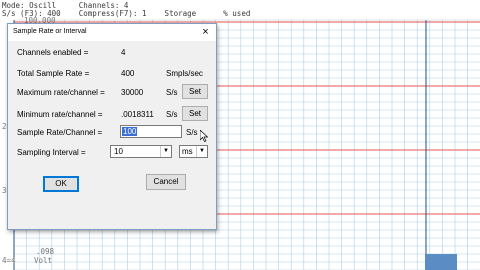  Describe the element at coordinates (118, 151) in the screenshot. I see `interval-value: 10` at that location.